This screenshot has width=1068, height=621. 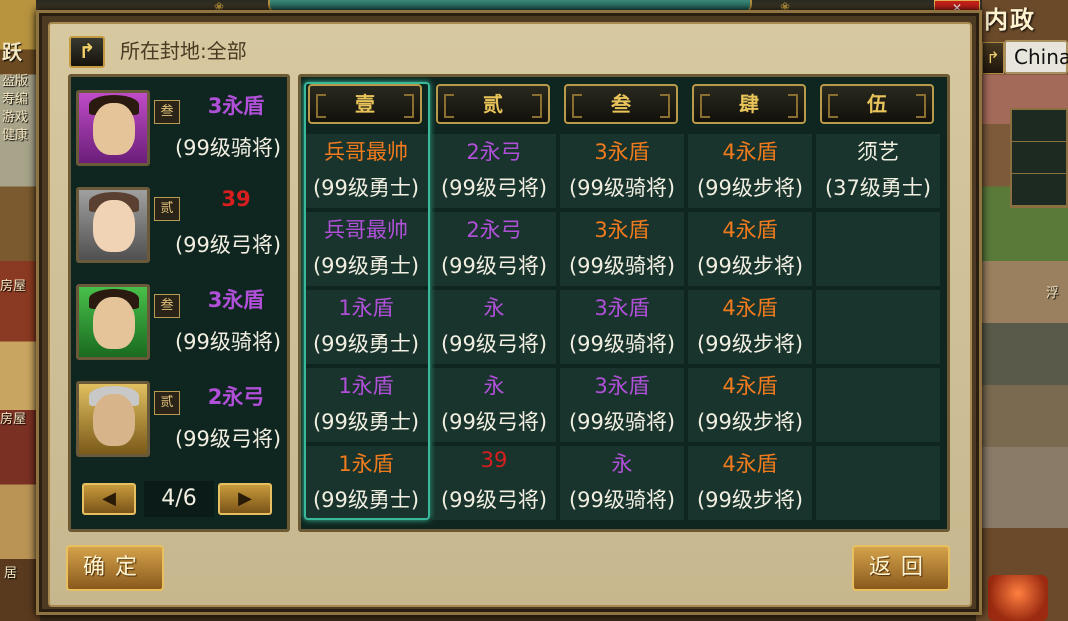 What do you see at coordinates (181, 132) in the screenshot?
I see `general-item-1: 叁 3永盾 (99级骑将)` at bounding box center [181, 132].